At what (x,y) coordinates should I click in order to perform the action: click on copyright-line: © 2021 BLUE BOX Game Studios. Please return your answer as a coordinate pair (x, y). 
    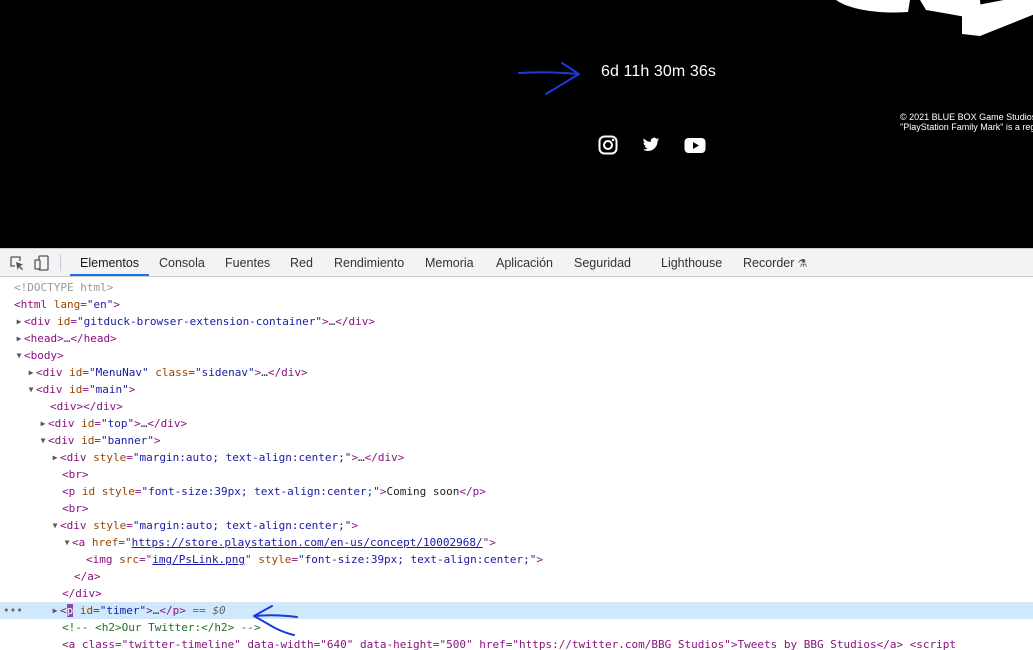
    Looking at the image, I should click on (966, 117).